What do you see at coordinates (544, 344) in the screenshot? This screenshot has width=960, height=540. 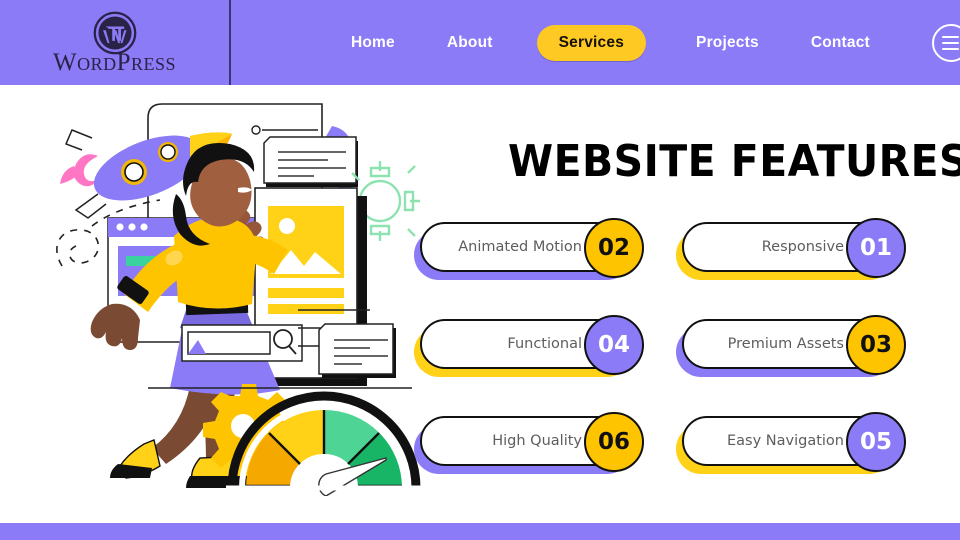 I see `feature-label: Functional` at bounding box center [544, 344].